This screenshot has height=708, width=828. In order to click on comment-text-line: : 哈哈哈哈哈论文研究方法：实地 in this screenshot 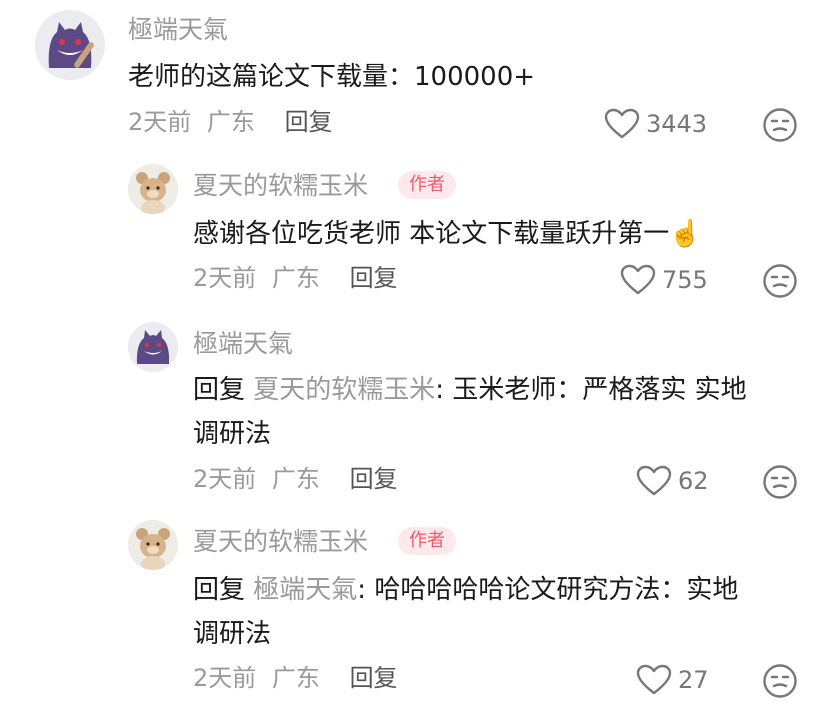, I will do `click(548, 590)`.